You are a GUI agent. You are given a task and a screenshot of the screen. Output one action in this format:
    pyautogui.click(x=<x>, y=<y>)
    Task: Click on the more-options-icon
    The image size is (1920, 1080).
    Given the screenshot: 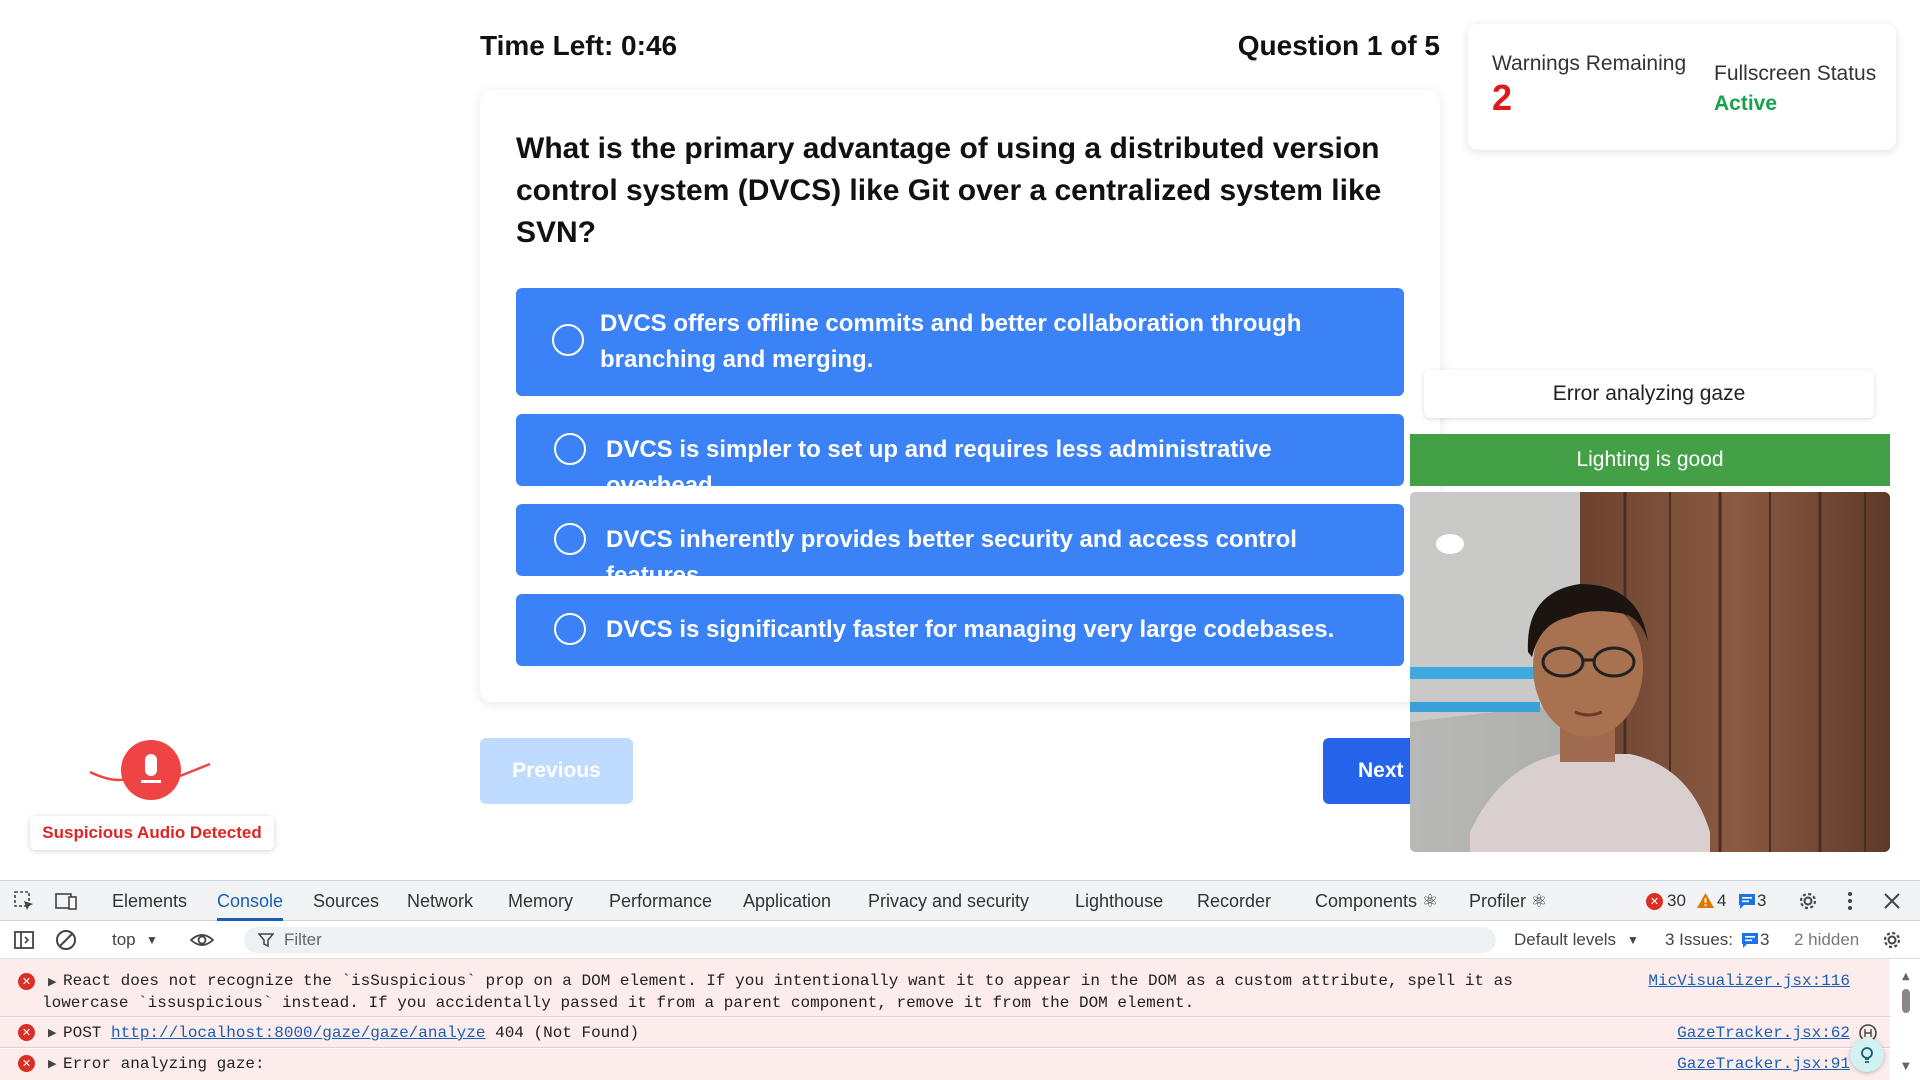 What is the action you would take?
    pyautogui.click(x=1850, y=901)
    